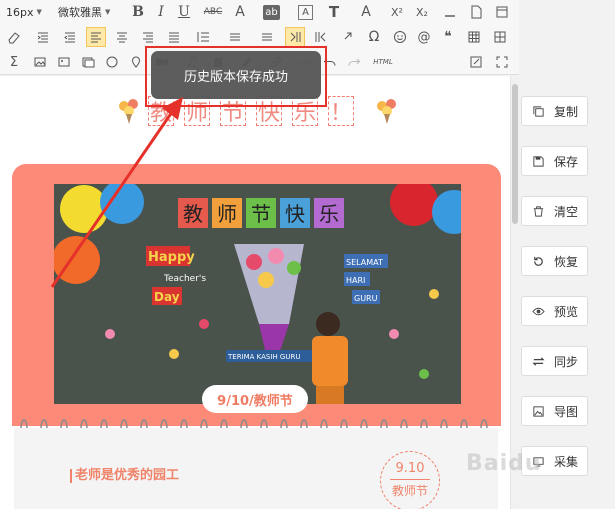 The image size is (615, 509). I want to click on stamp-name: 教师节, so click(409, 491).